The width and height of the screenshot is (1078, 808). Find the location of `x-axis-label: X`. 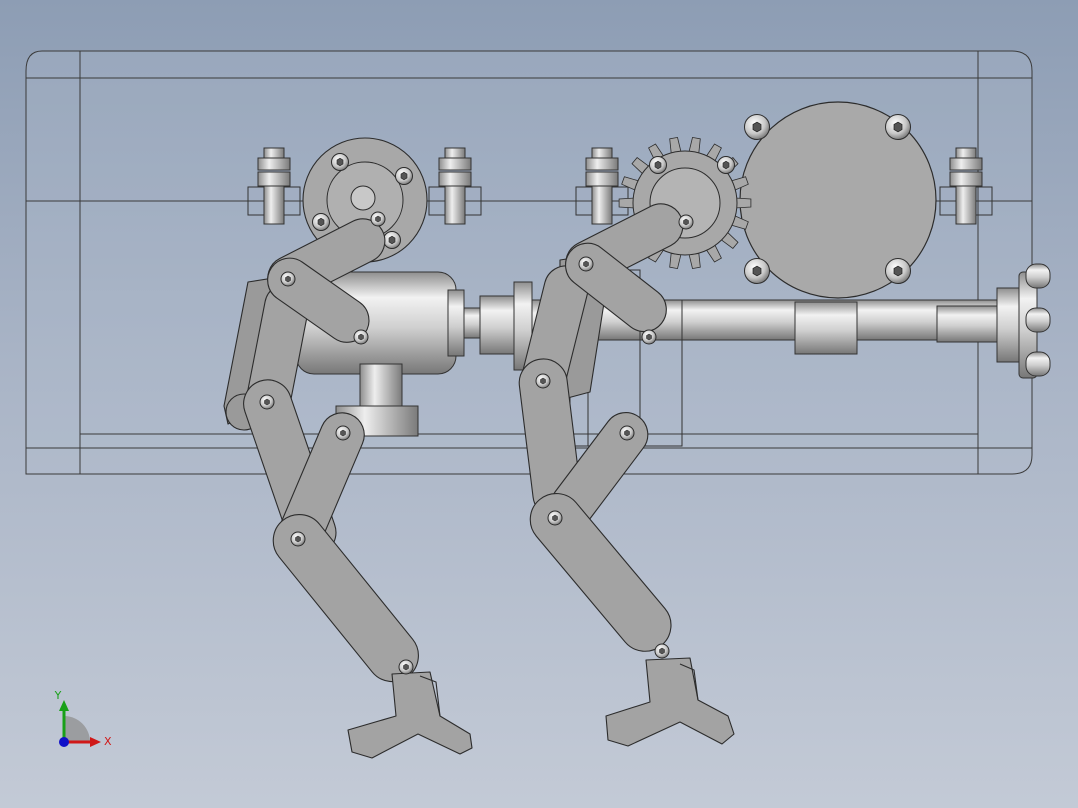

x-axis-label: X is located at coordinates (108, 741).